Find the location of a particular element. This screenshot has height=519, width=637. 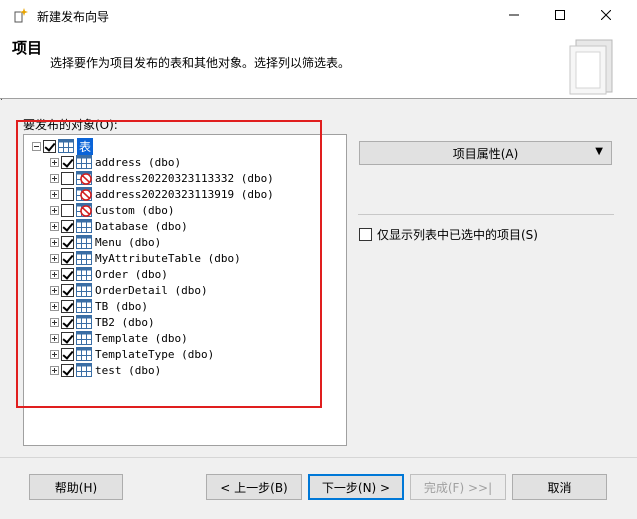

minimize-button is located at coordinates (514, 15).